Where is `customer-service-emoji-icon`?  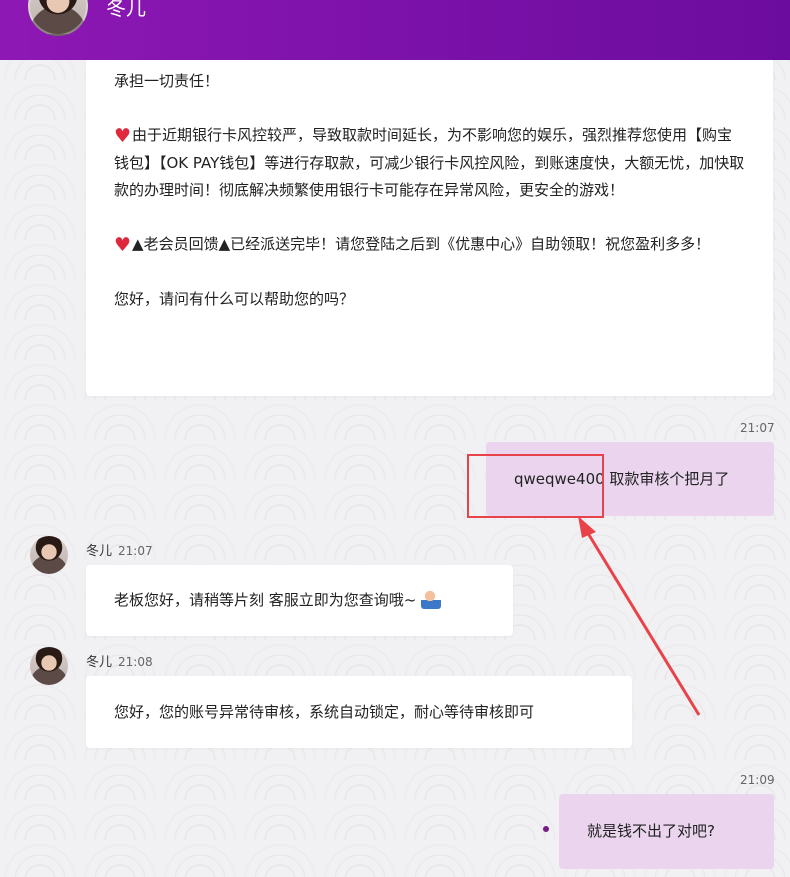
customer-service-emoji-icon is located at coordinates (431, 599).